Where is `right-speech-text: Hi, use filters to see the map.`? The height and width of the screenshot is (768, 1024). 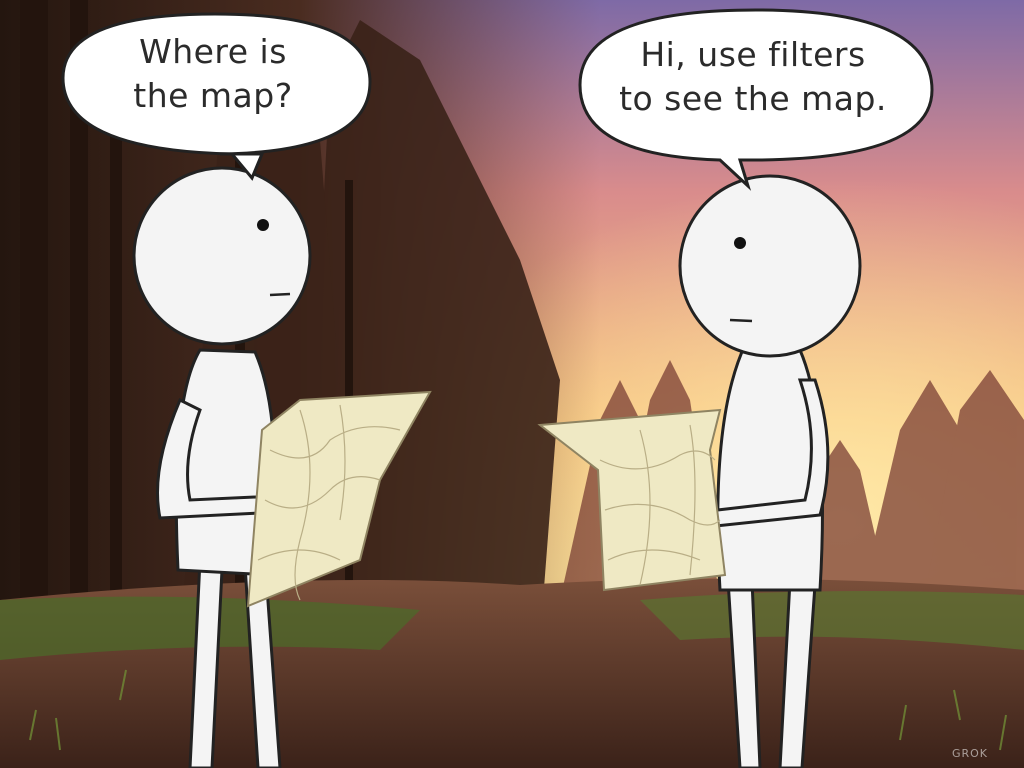
right-speech-text: Hi, use filters to see the map. is located at coordinates (753, 76).